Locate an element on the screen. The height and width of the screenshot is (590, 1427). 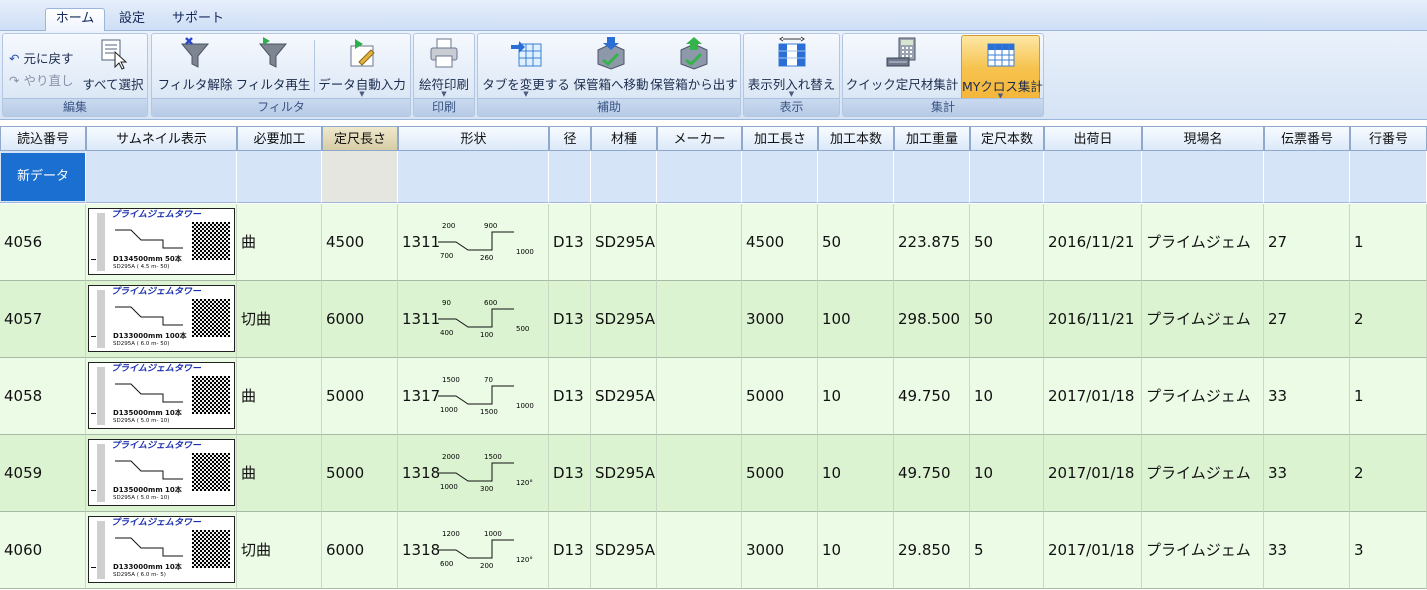
cell-proc-count: 50 is located at coordinates (856, 242).